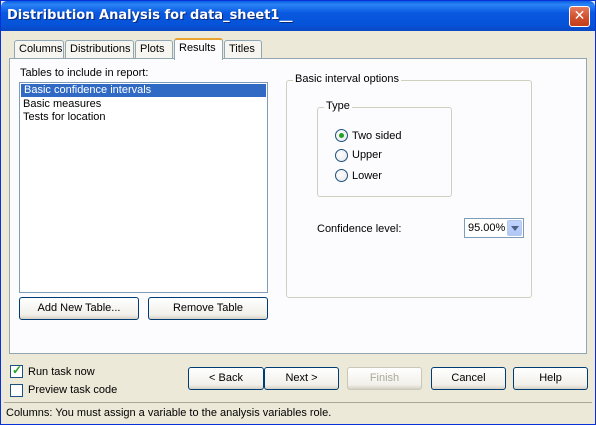 This screenshot has height=425, width=596. Describe the element at coordinates (341, 155) in the screenshot. I see `radio-upper` at that location.